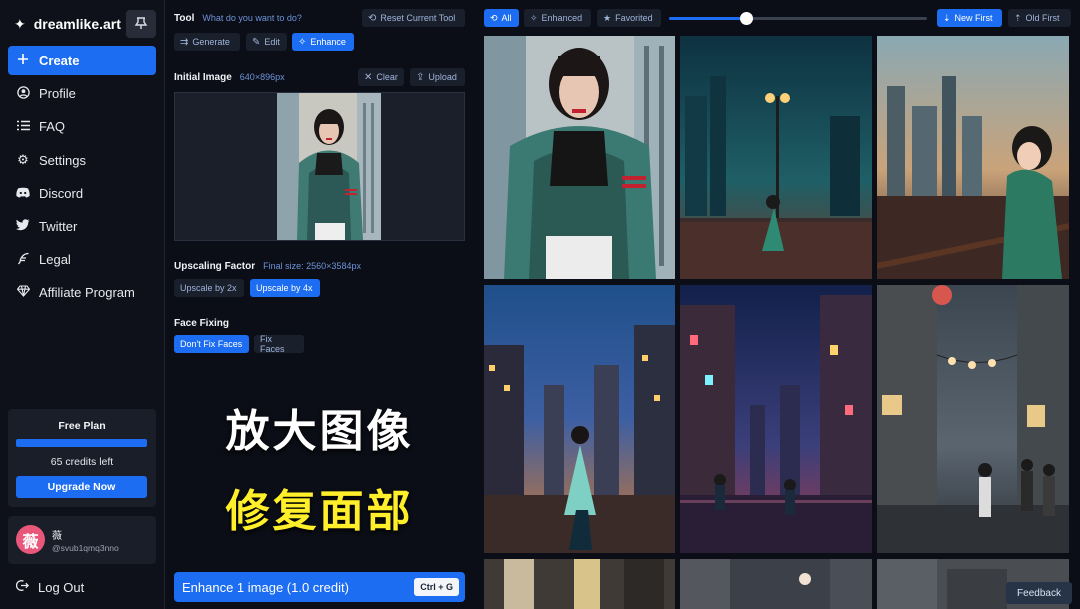 This screenshot has height=609, width=1080. I want to click on user-icon, so click(23, 93).